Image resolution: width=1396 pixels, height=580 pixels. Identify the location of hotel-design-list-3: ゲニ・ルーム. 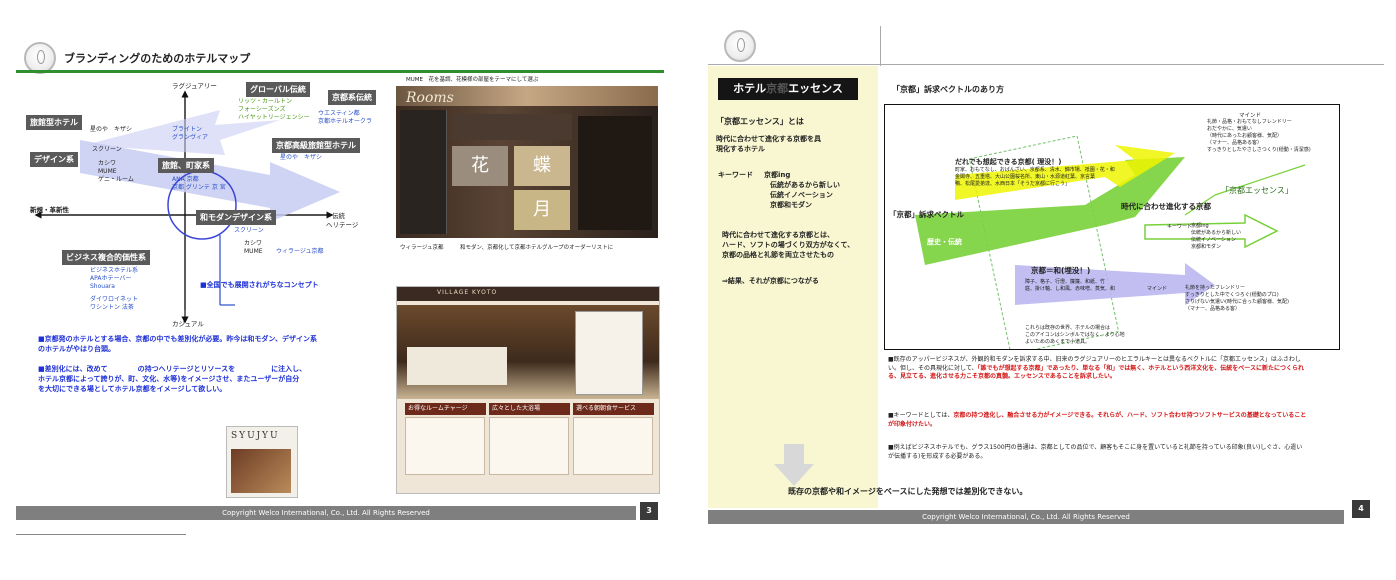
(116, 179).